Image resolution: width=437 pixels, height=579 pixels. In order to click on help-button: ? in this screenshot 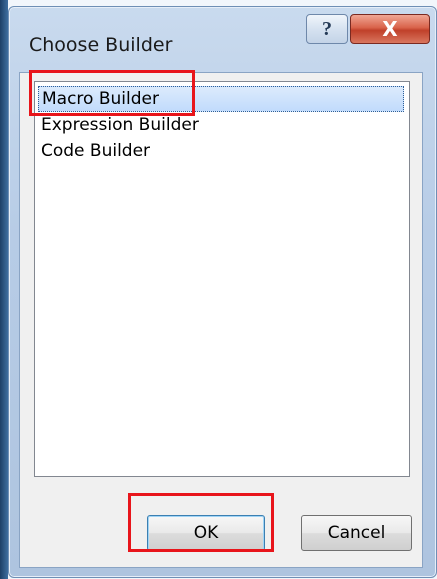, I will do `click(327, 29)`.